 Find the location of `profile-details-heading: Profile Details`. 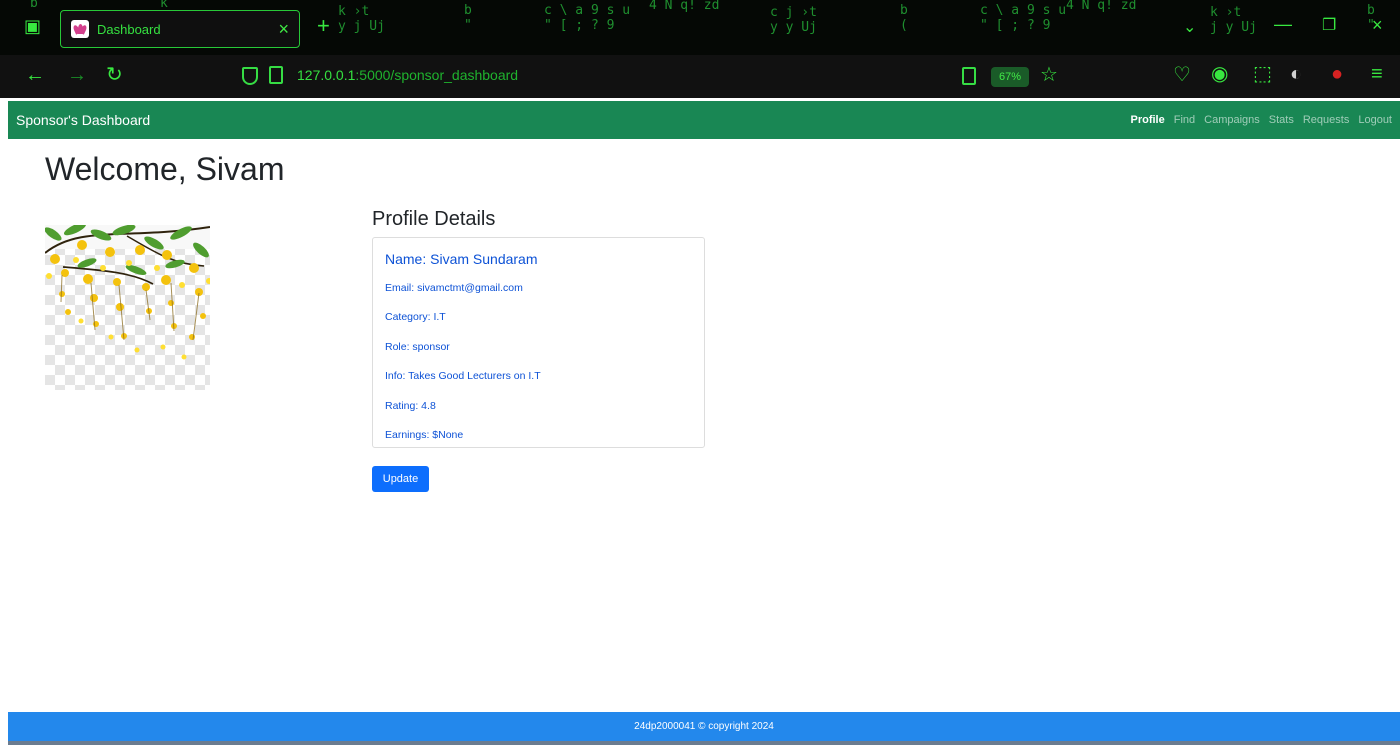

profile-details-heading: Profile Details is located at coordinates (434, 219).